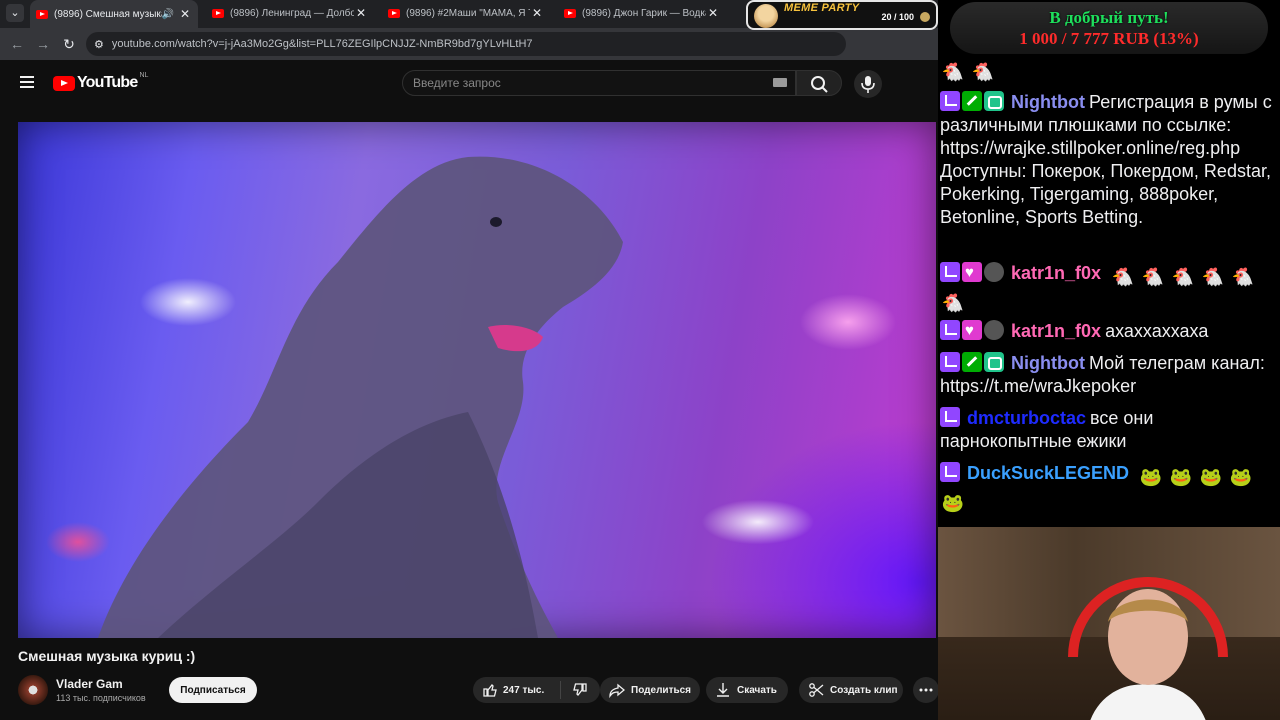 Image resolution: width=1280 pixels, height=720 pixels. Describe the element at coordinates (517, 690) in the screenshot. I see `like-button: 247 тыс.` at that location.